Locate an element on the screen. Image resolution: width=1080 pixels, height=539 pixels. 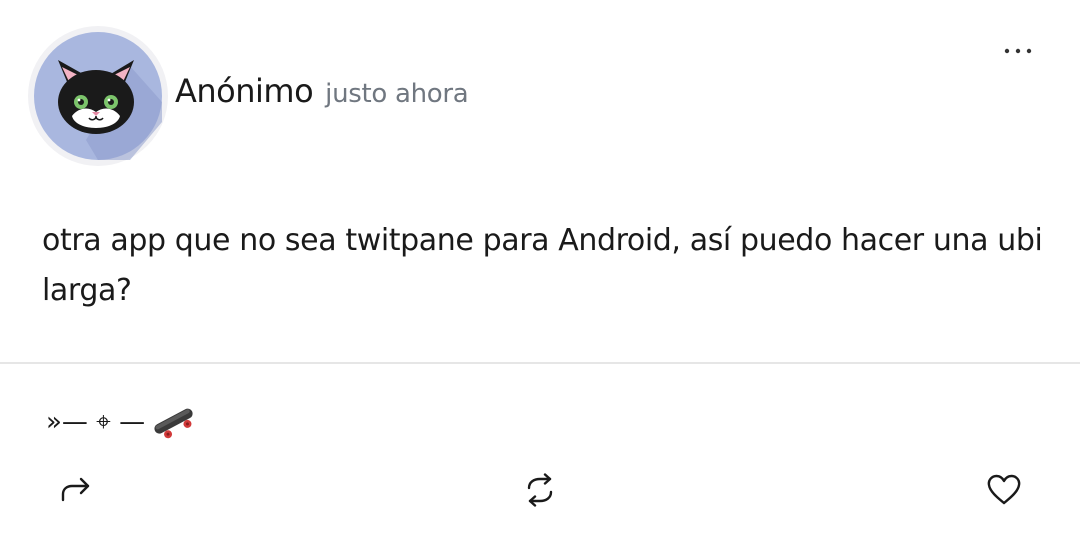
author-name: Anónimo is located at coordinates (244, 91).